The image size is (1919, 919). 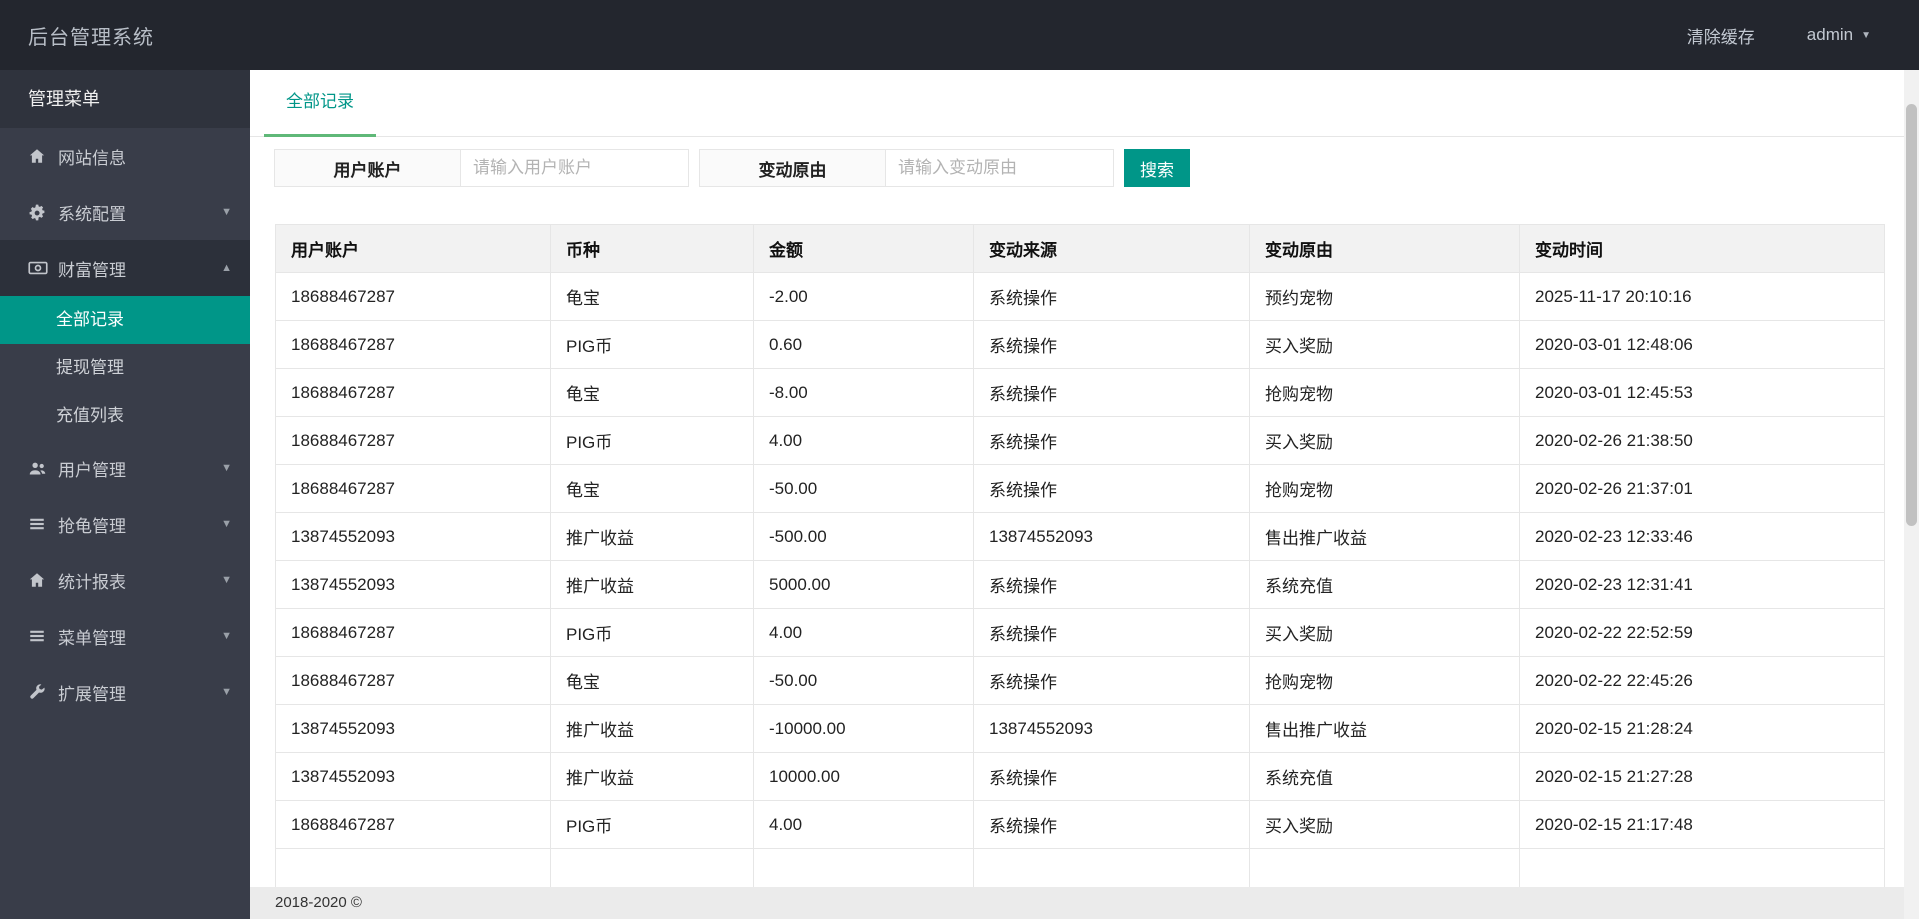 I want to click on sidebar-item-6: 菜单管理 ▼, so click(x=125, y=636).